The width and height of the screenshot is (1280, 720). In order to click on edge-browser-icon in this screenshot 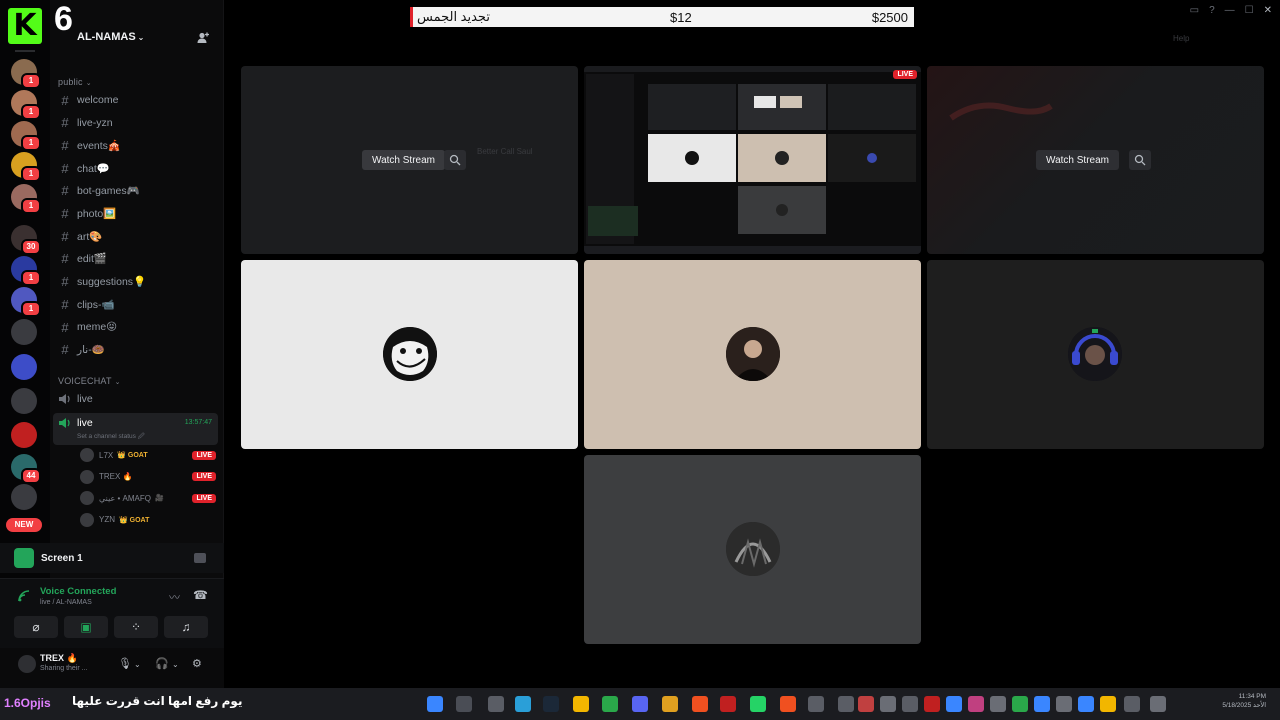, I will do `click(523, 704)`.